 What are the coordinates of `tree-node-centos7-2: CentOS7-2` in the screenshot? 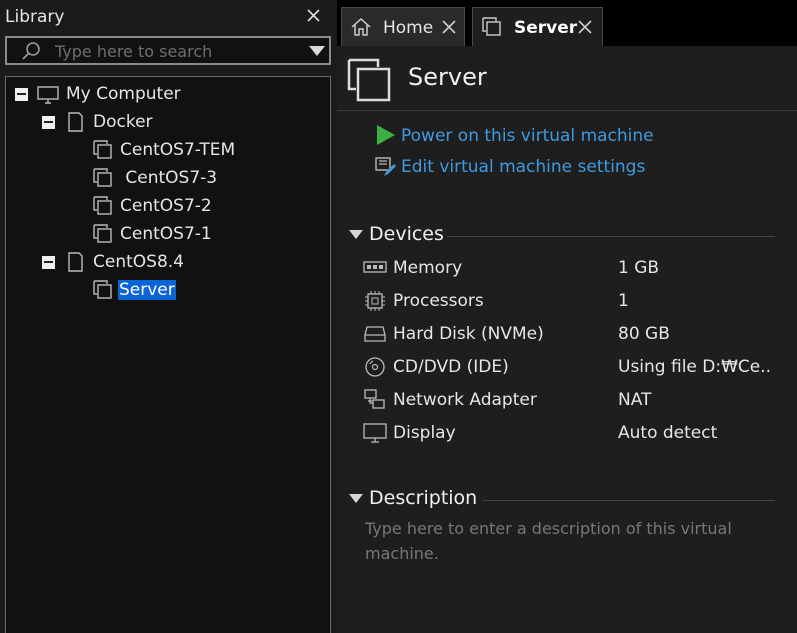 It's located at (166, 206).